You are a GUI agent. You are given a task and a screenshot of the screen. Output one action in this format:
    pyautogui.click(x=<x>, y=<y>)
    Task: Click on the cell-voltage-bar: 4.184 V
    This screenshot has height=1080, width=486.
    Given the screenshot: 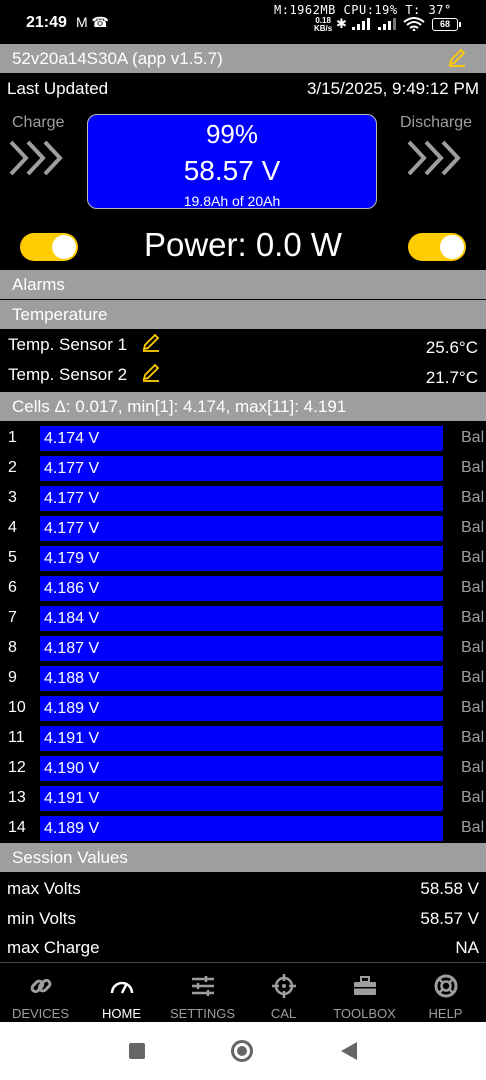 What is the action you would take?
    pyautogui.click(x=241, y=618)
    